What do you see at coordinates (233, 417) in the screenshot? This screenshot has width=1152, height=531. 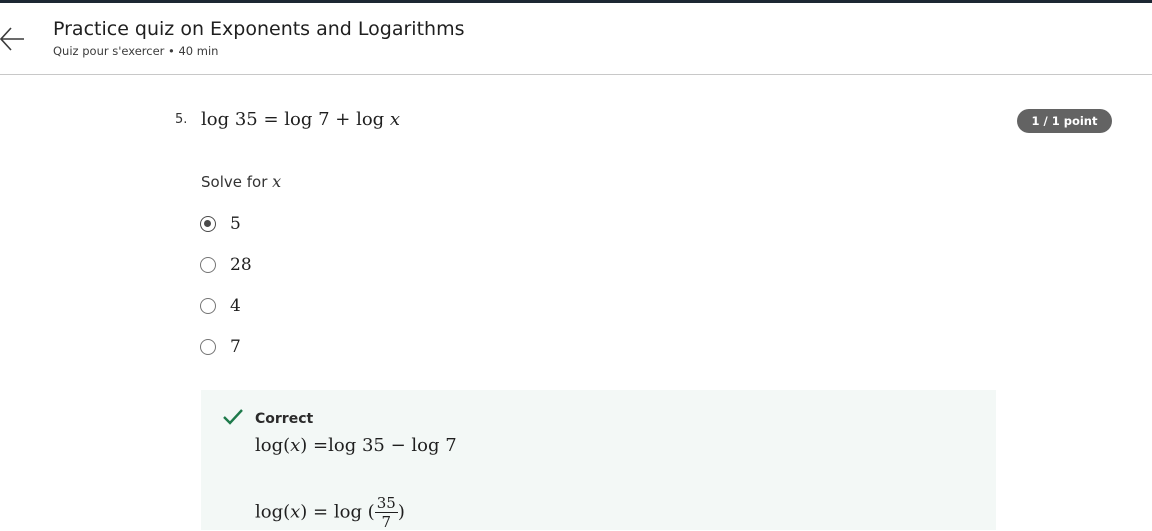 I see `checkmark-icon` at bounding box center [233, 417].